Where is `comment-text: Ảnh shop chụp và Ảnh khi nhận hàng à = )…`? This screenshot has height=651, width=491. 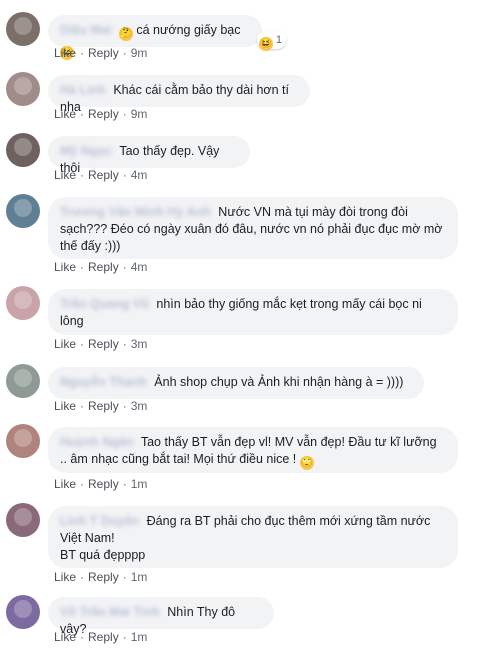 comment-text: Ảnh shop chụp và Ảnh khi nhận hàng à = )… is located at coordinates (279, 382).